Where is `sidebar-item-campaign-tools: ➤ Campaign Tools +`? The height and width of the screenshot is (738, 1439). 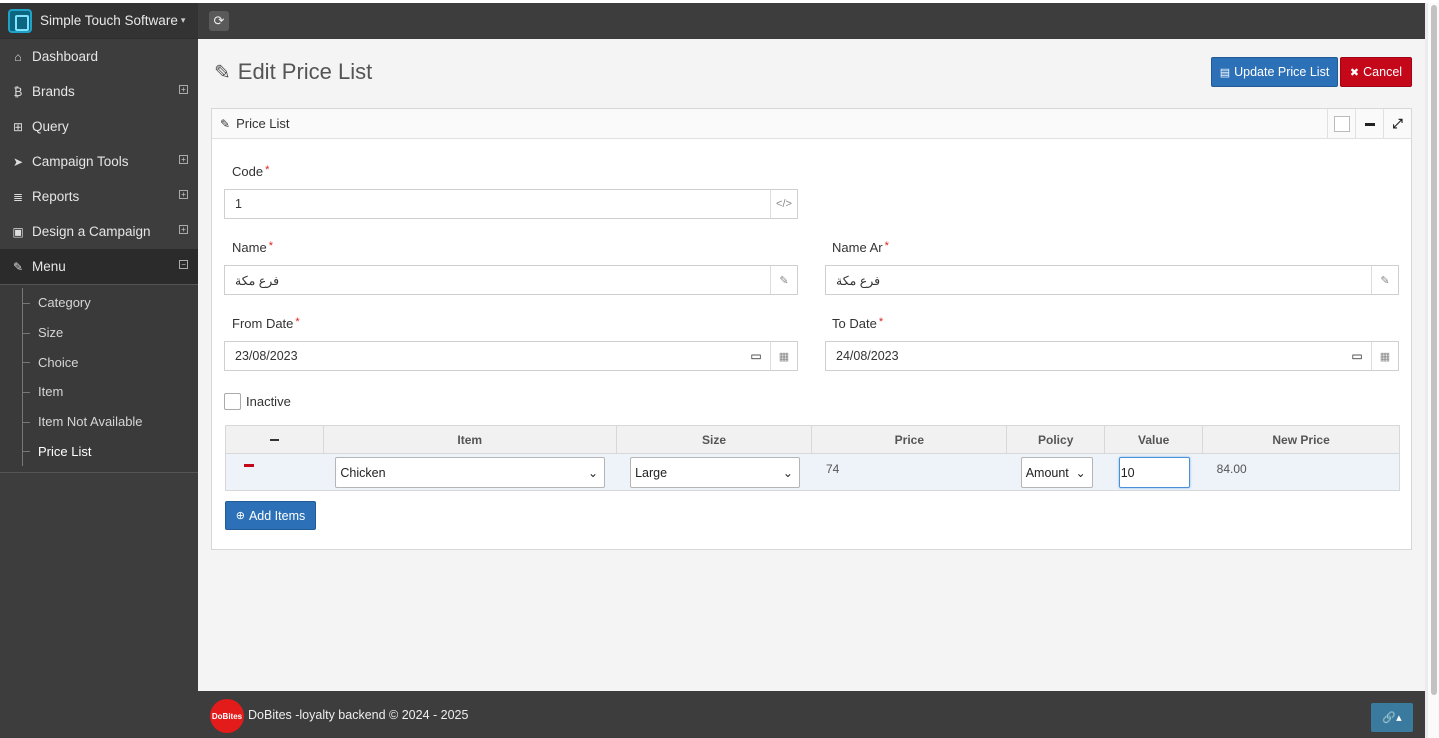
sidebar-item-campaign-tools: ➤ Campaign Tools + is located at coordinates (99, 161).